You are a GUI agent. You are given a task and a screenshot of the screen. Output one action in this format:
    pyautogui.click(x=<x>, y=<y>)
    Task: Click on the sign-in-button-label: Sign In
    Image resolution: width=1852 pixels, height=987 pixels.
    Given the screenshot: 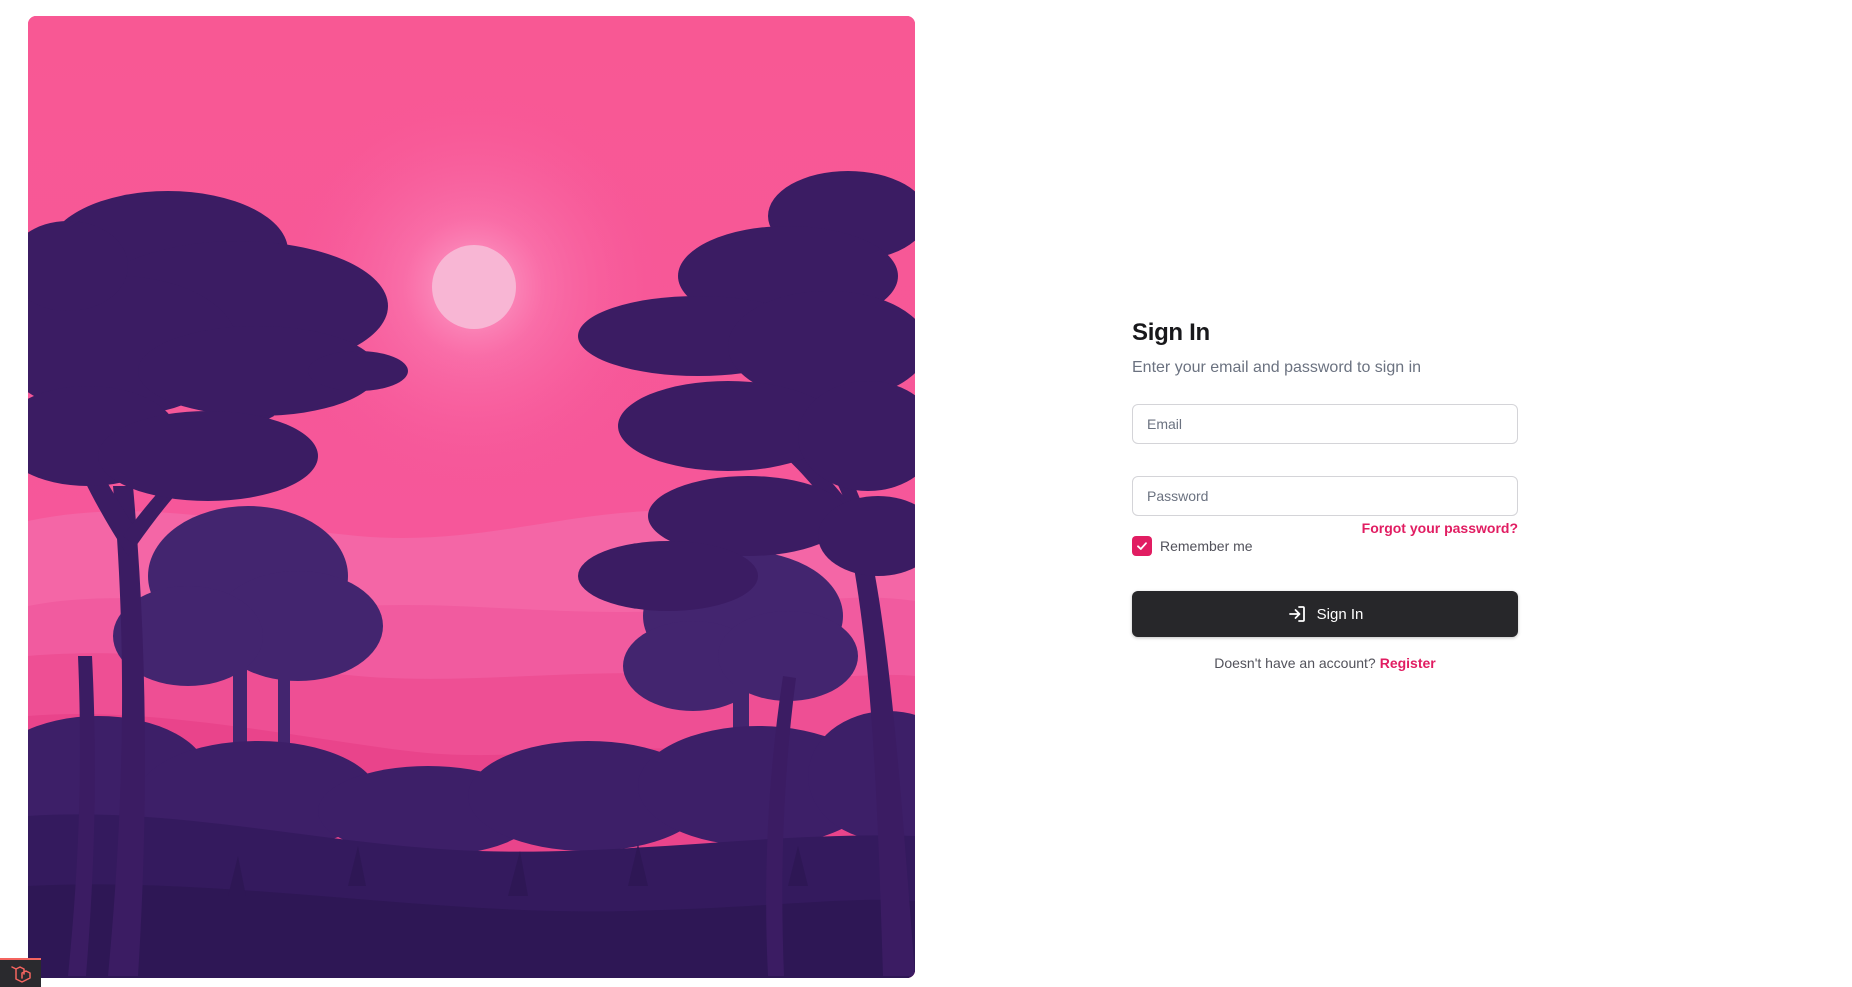 What is the action you would take?
    pyautogui.click(x=1340, y=614)
    